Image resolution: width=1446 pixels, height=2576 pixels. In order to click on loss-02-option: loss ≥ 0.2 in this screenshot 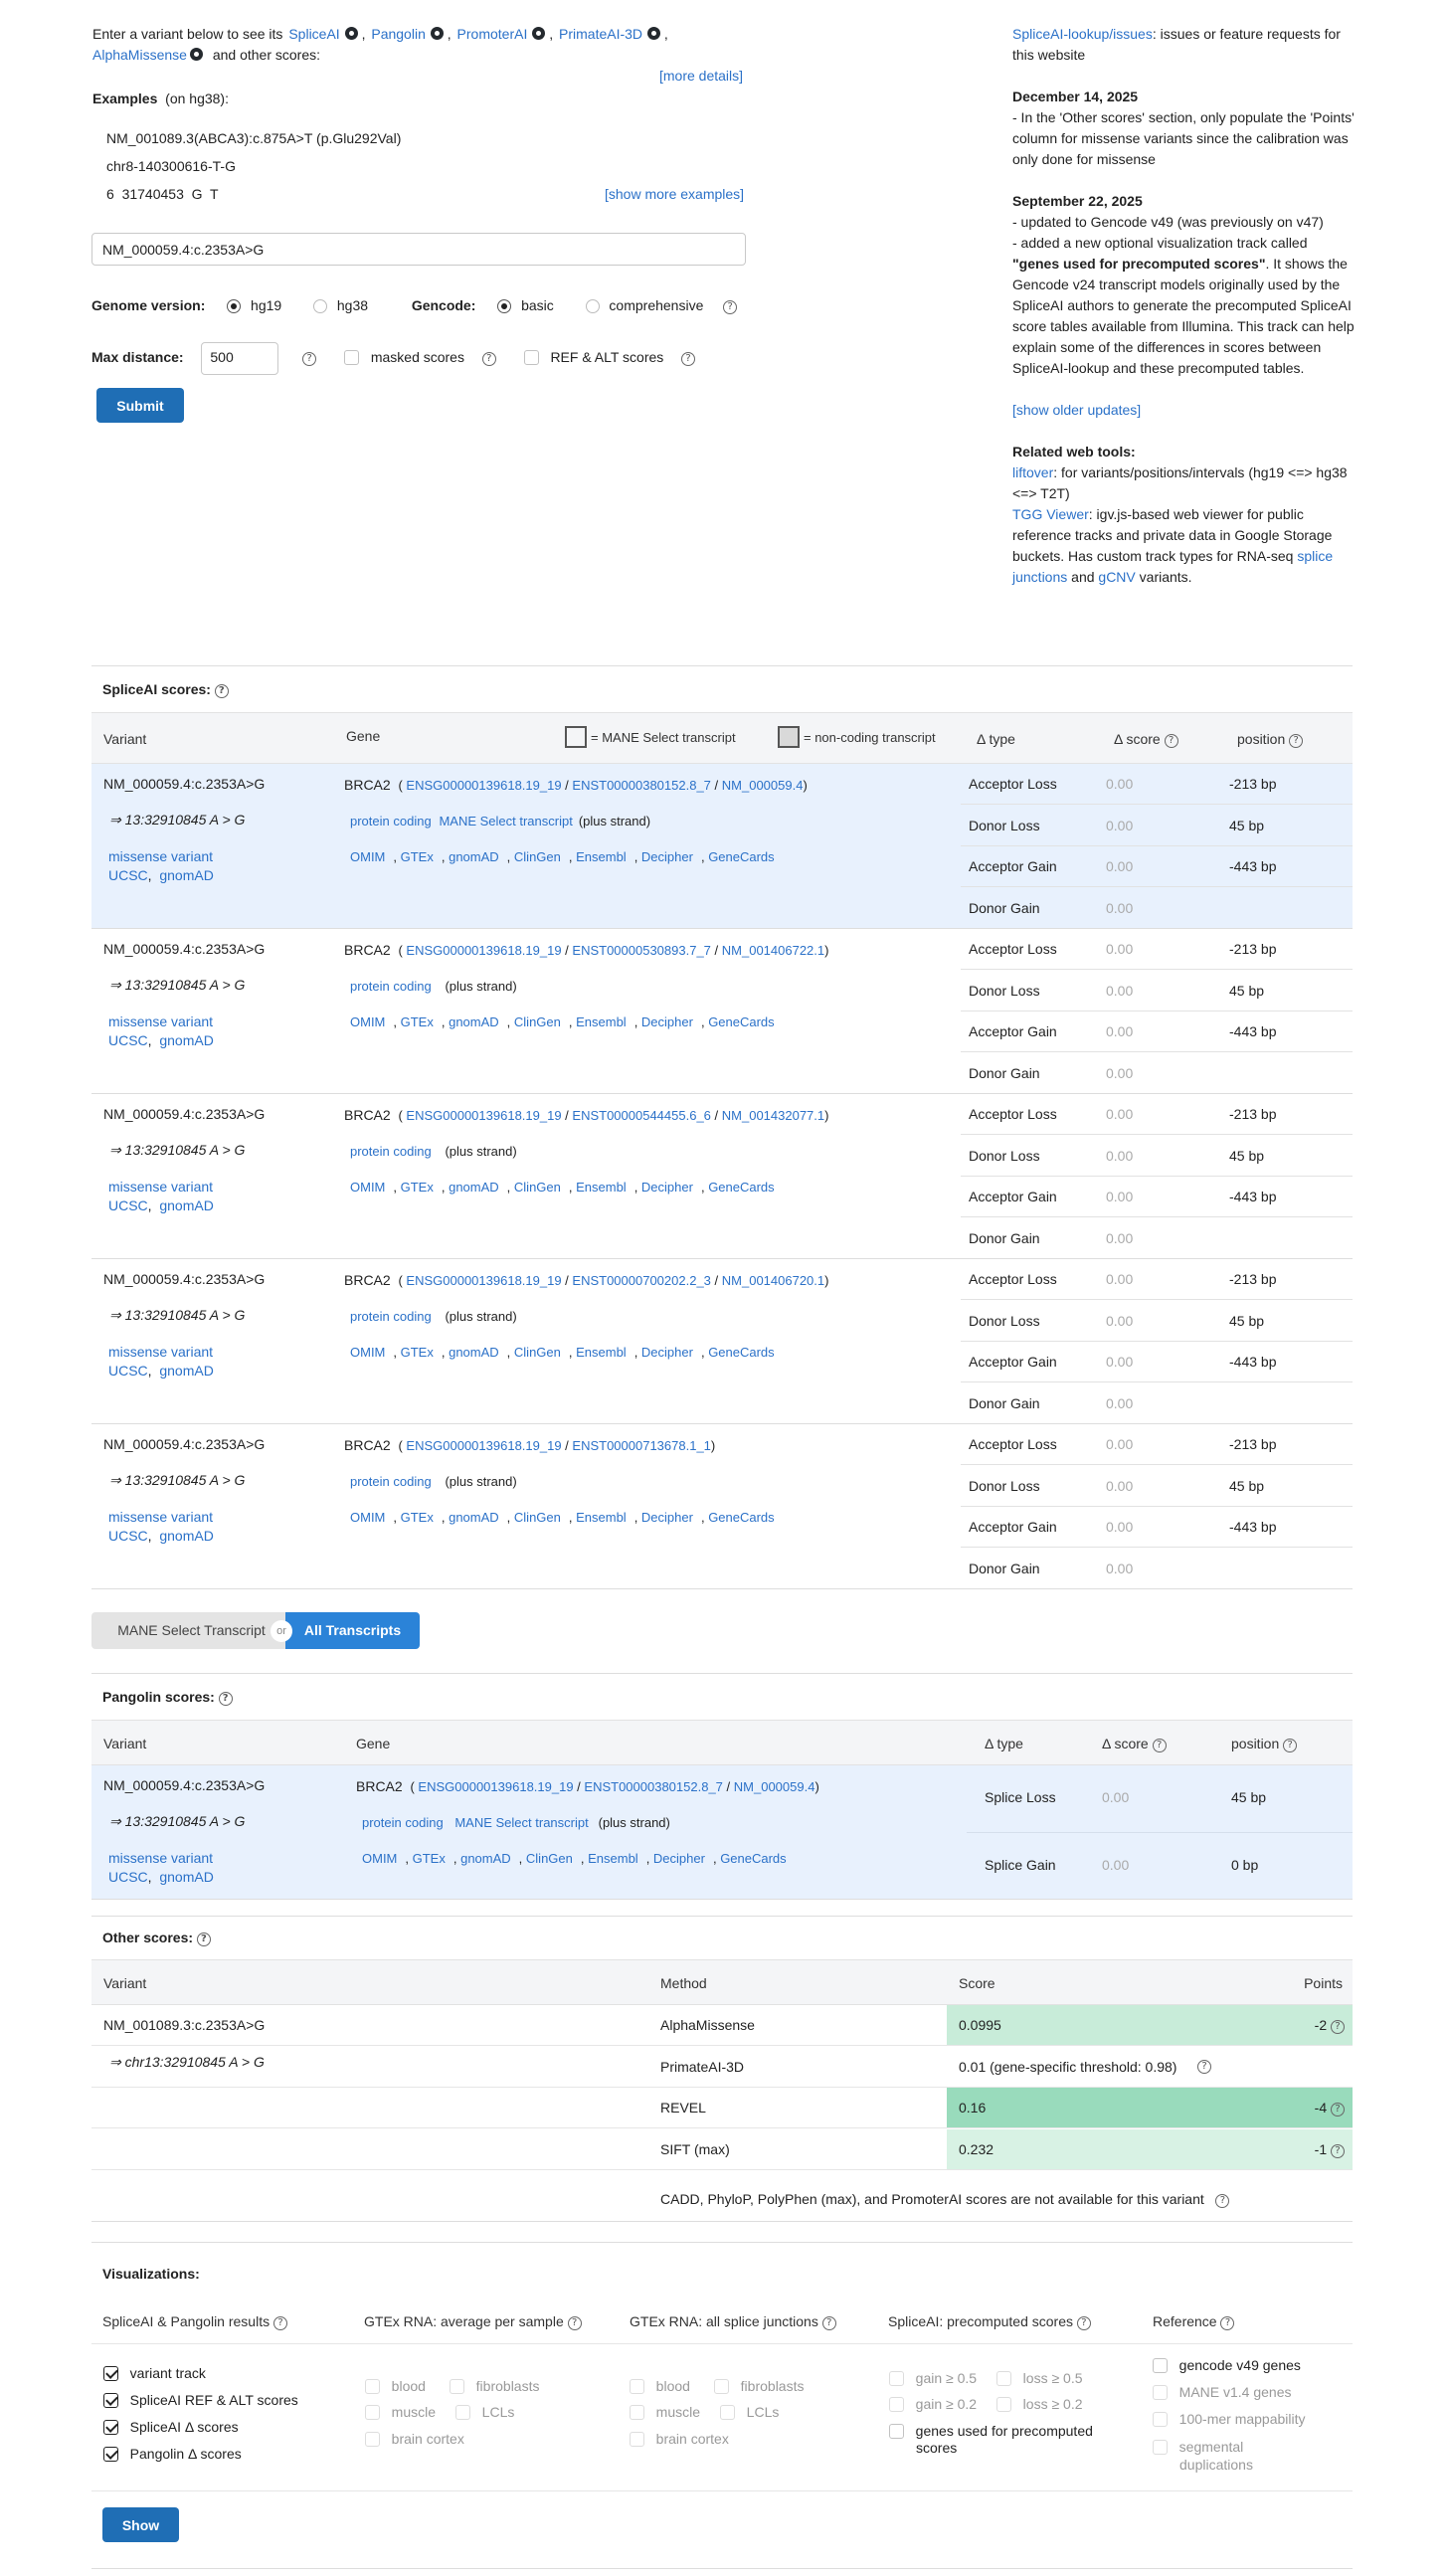, I will do `click(1039, 2404)`.